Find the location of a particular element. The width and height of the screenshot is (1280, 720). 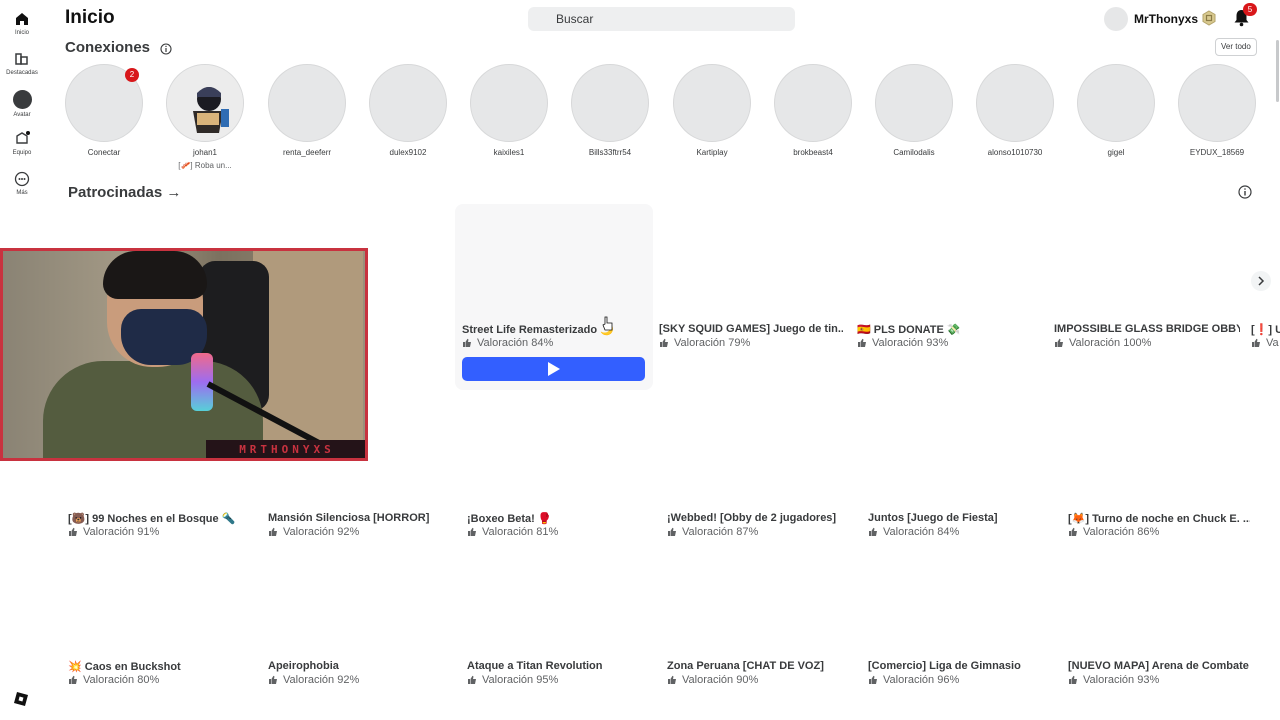

rail-label: Equipo is located at coordinates (22, 153).